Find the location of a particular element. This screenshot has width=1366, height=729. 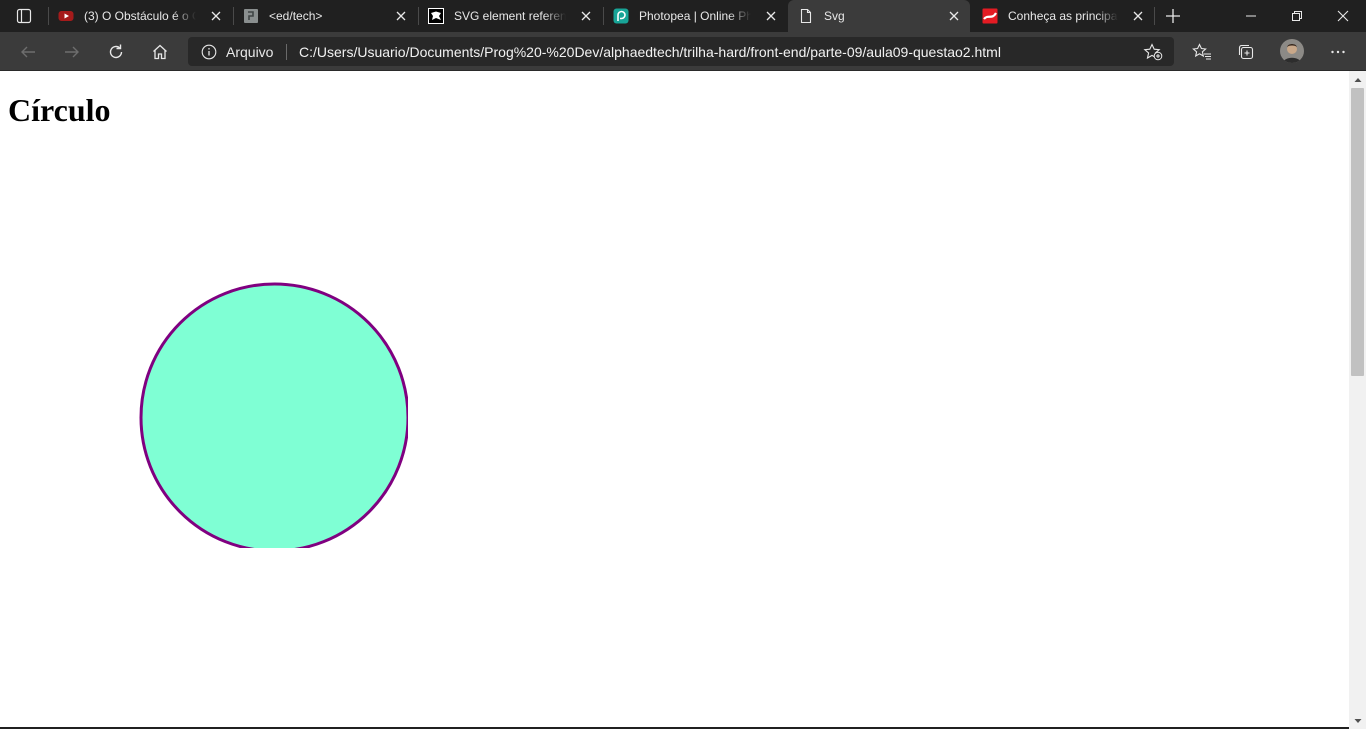

restore-button is located at coordinates (1297, 16).